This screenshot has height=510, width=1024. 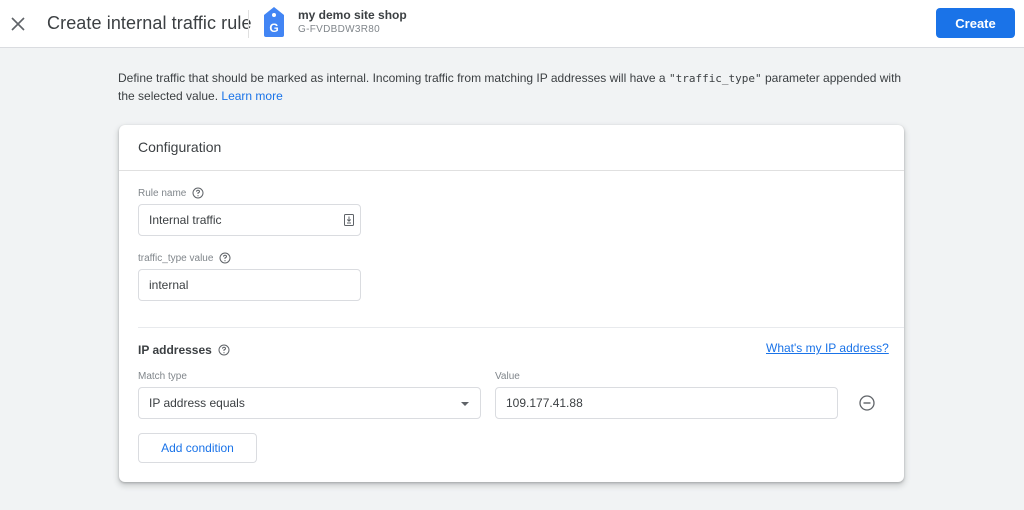 What do you see at coordinates (162, 193) in the screenshot?
I see `rule-name-label-text: Rule name` at bounding box center [162, 193].